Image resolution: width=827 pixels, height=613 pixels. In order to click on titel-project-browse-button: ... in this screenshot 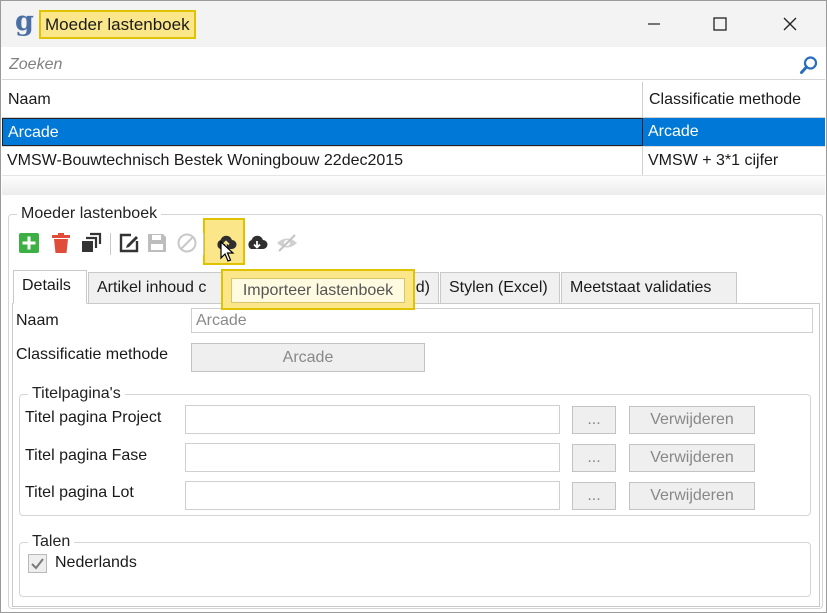, I will do `click(594, 420)`.